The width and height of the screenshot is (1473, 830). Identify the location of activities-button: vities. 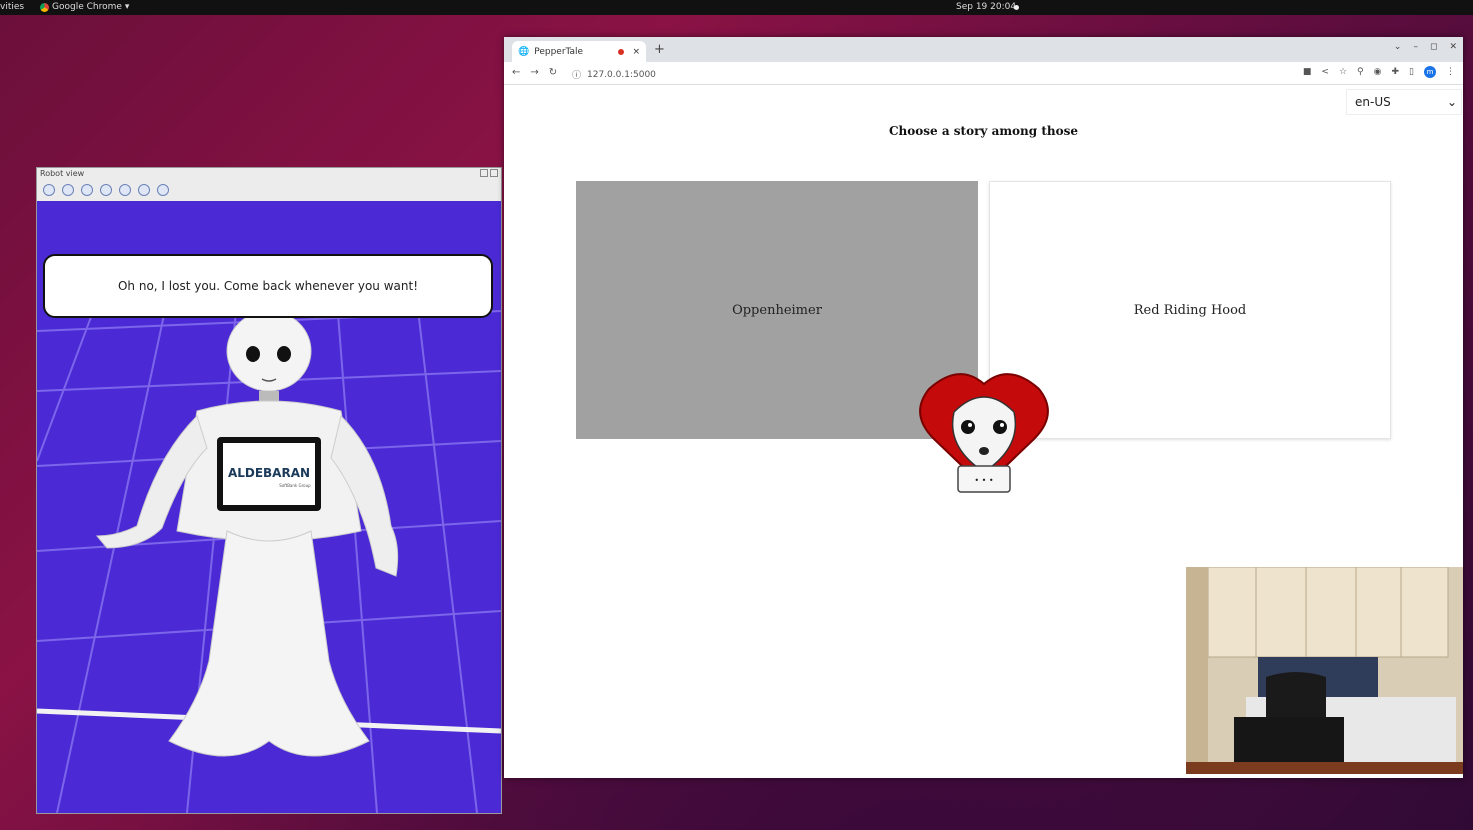
(12, 7).